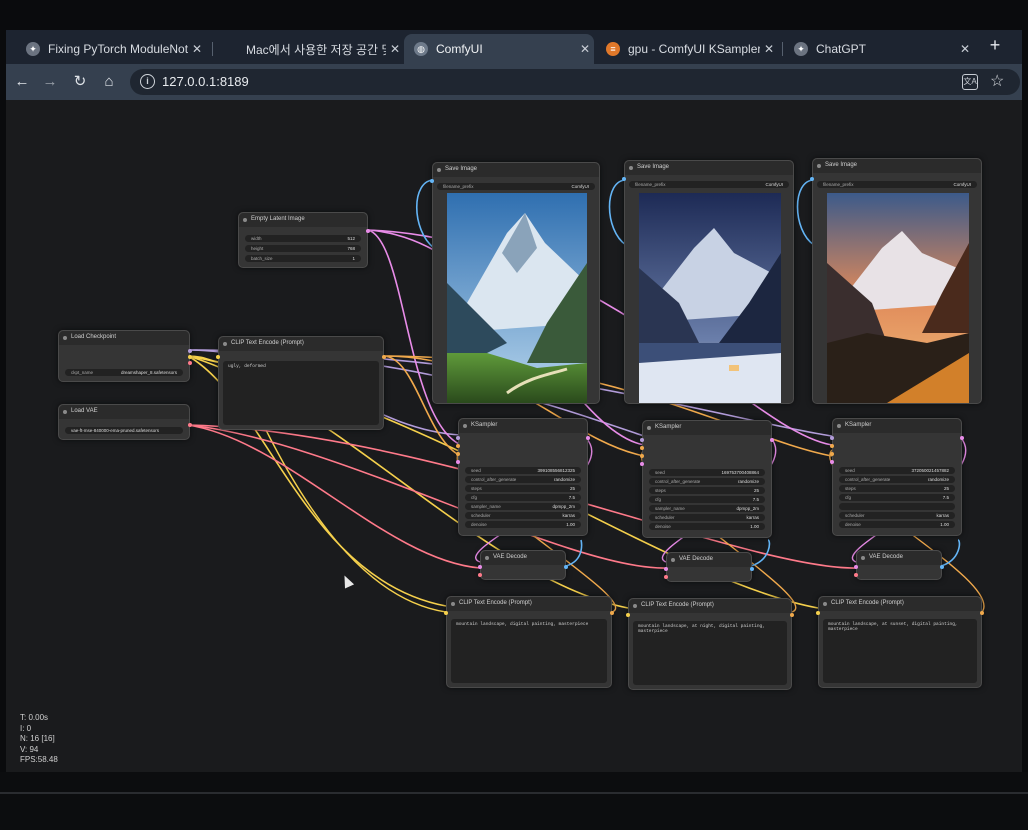  Describe the element at coordinates (147, 81) in the screenshot. I see `site-info-icon: i` at that location.